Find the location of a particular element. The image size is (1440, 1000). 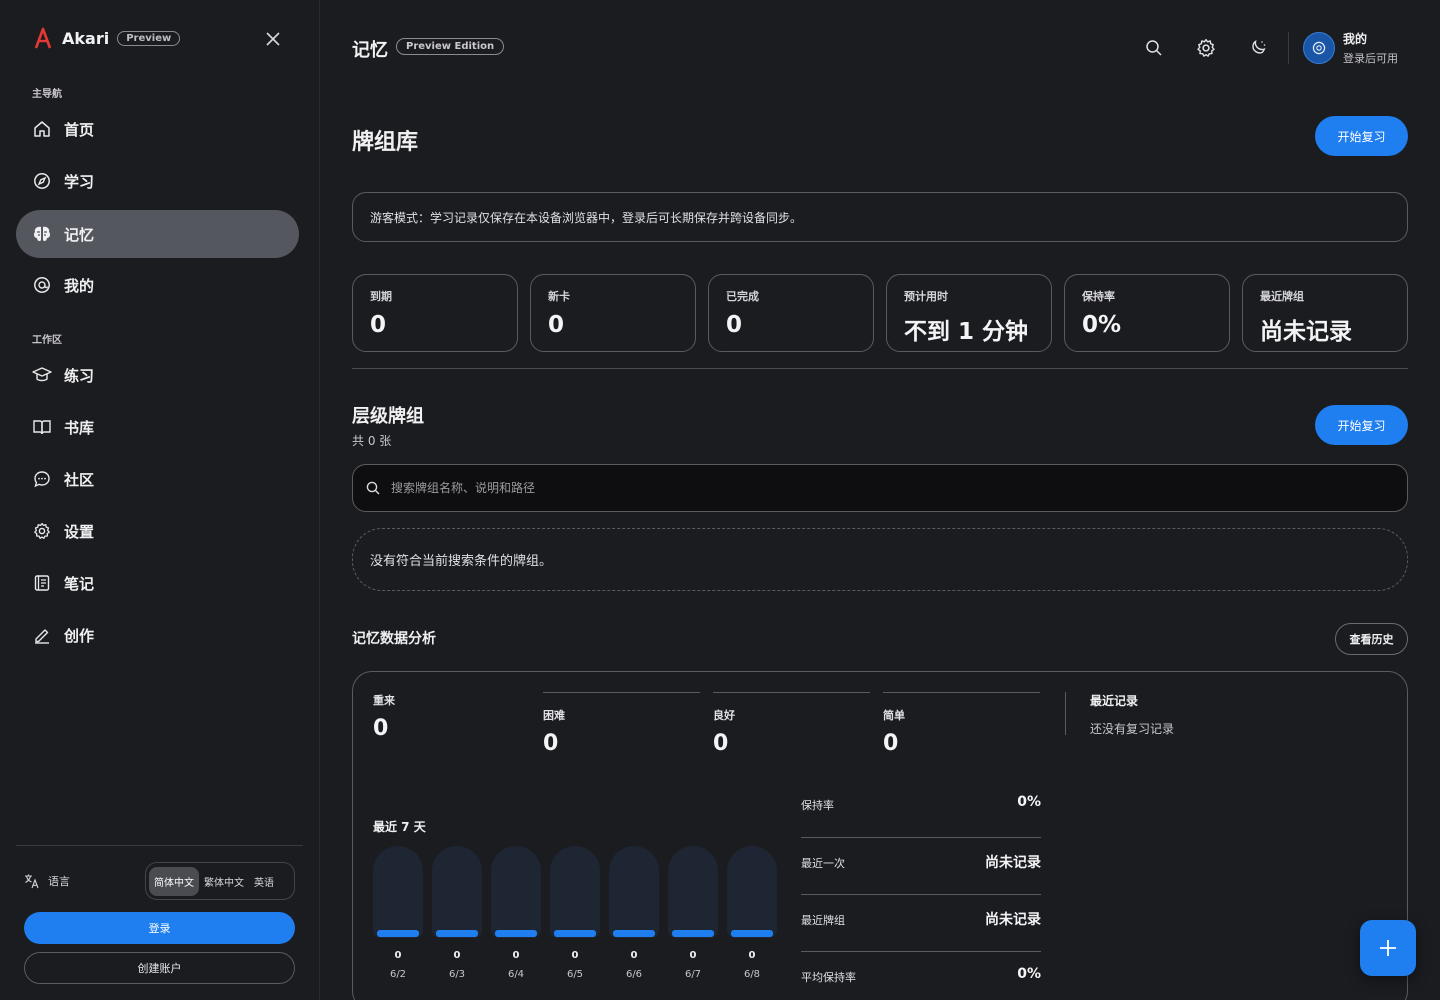

stat-label: 新卡 is located at coordinates (559, 296).